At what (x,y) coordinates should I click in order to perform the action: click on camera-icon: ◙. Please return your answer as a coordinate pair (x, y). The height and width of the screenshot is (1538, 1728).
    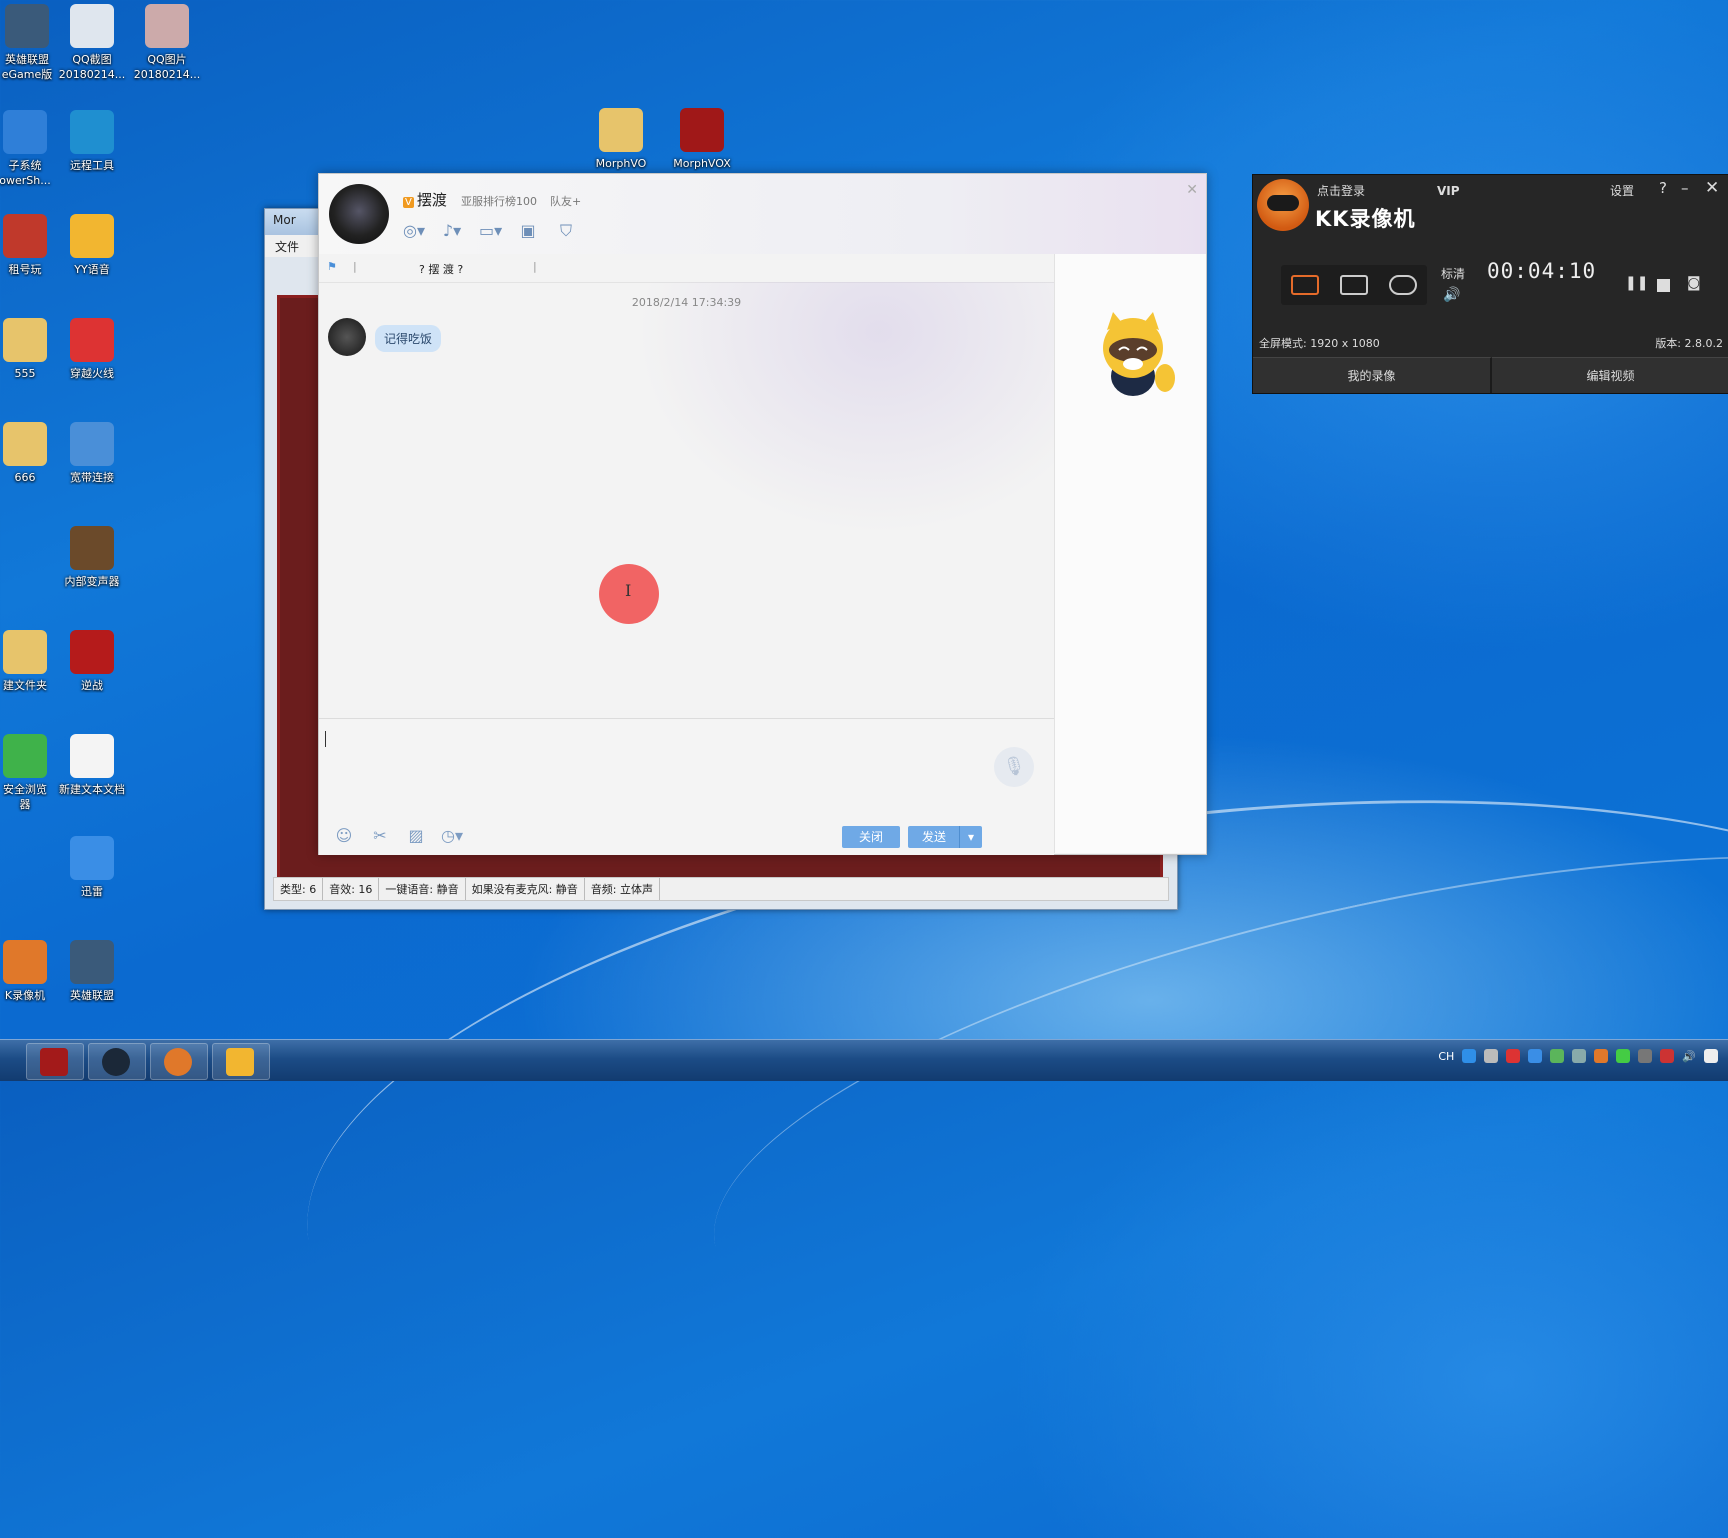
    Looking at the image, I should click on (1694, 283).